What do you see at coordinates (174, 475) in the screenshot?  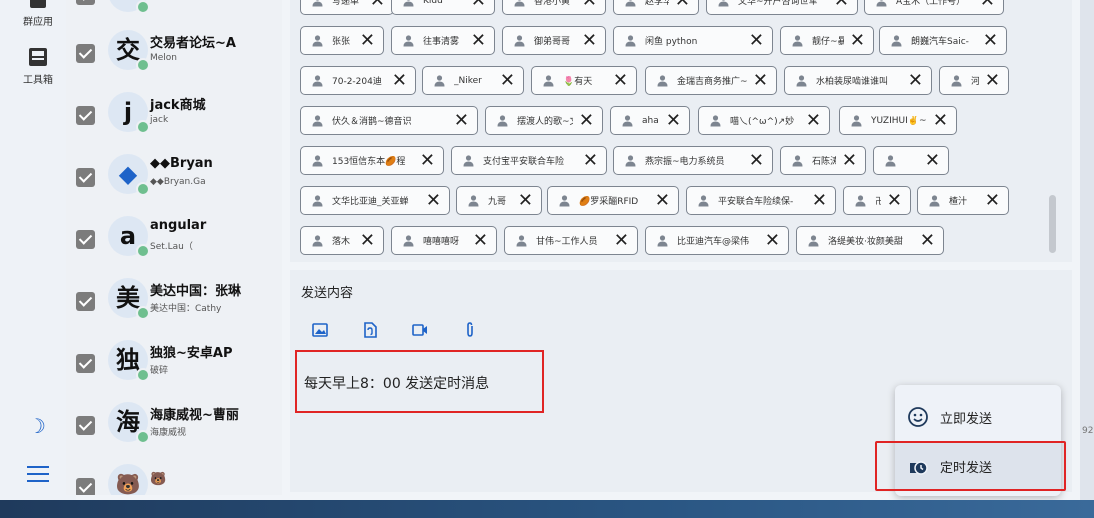 I see `contact-item: 🐻 🐻` at bounding box center [174, 475].